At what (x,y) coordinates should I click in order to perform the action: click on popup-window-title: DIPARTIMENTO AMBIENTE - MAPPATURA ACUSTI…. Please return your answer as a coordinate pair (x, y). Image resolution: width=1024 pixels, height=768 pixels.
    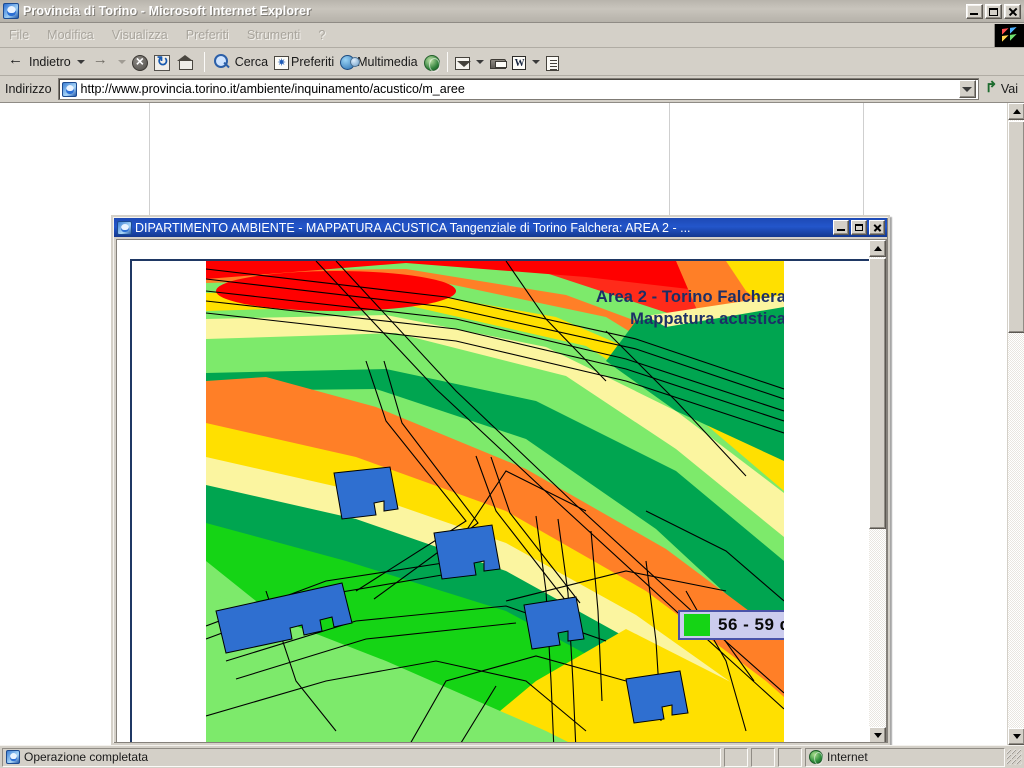
    Looking at the image, I should click on (413, 227).